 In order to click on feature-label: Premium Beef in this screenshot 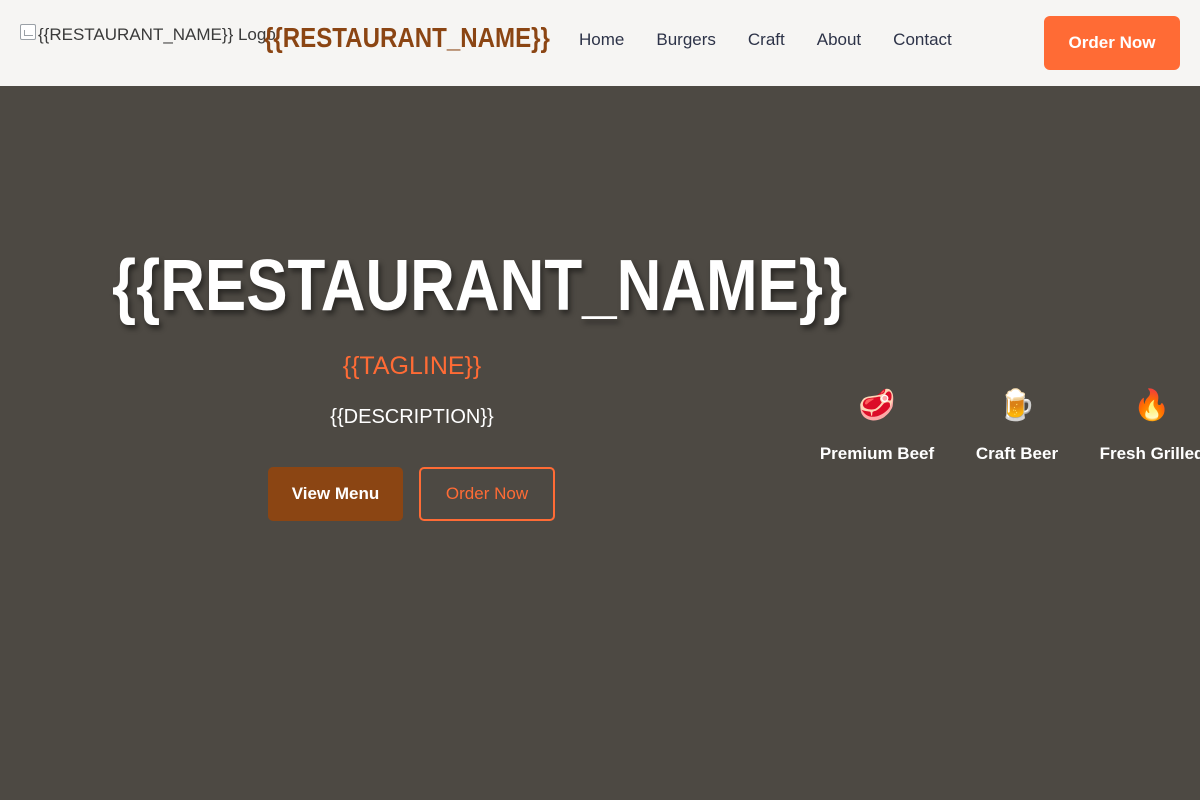, I will do `click(877, 453)`.